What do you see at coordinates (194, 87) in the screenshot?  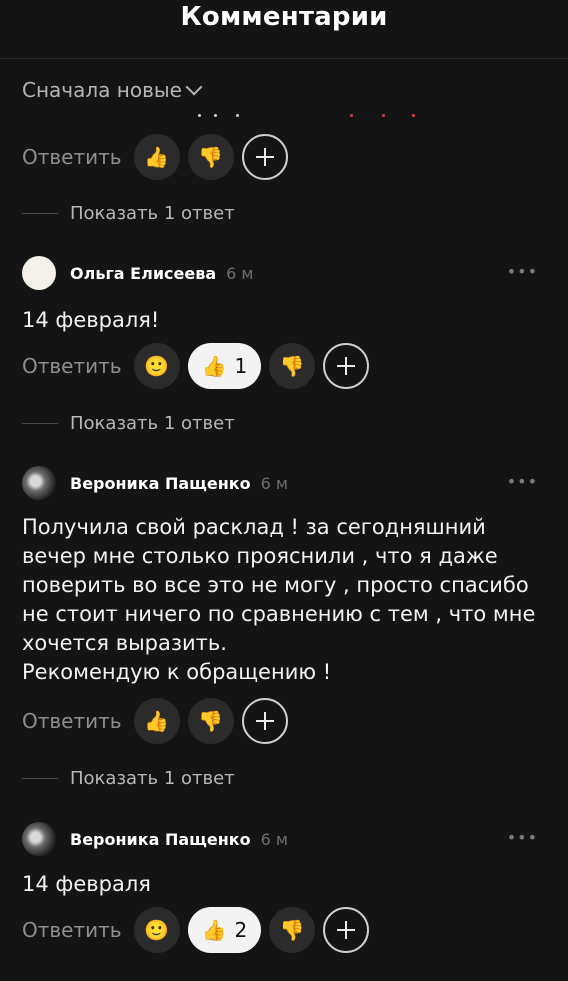 I see `chevron-down-icon` at bounding box center [194, 87].